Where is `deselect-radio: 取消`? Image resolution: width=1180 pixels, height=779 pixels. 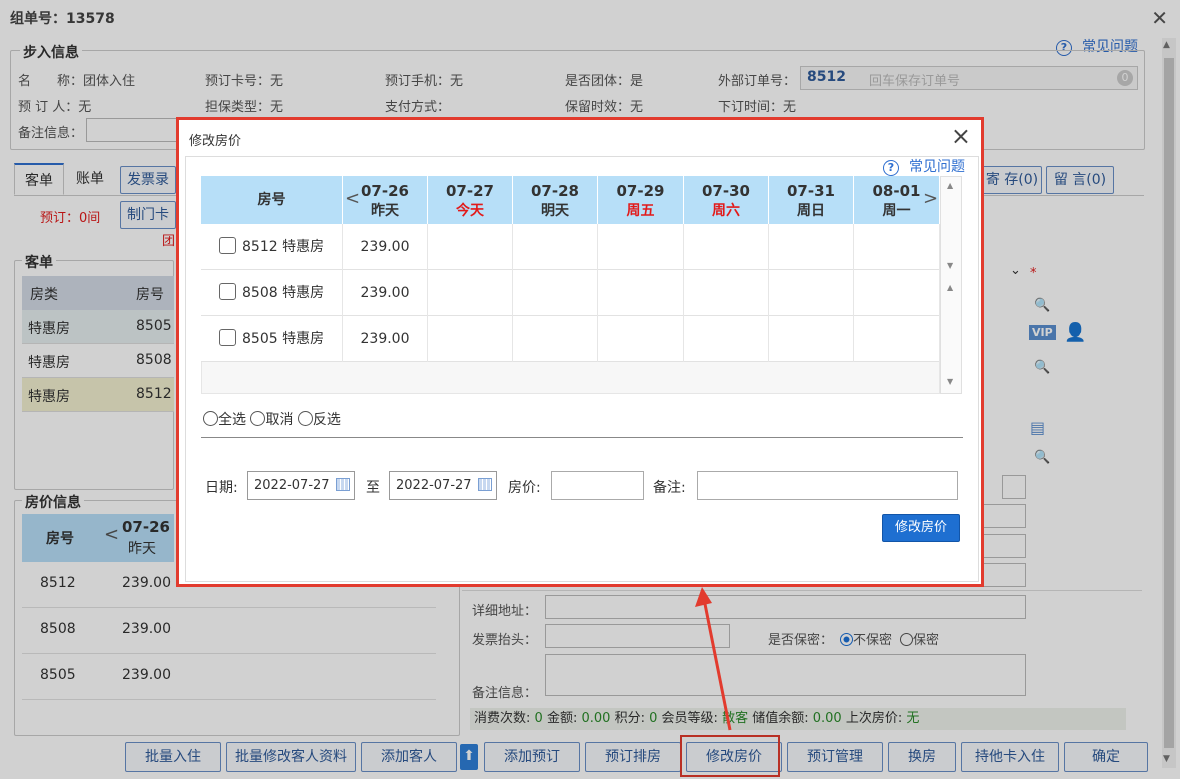 deselect-radio: 取消 is located at coordinates (271, 419).